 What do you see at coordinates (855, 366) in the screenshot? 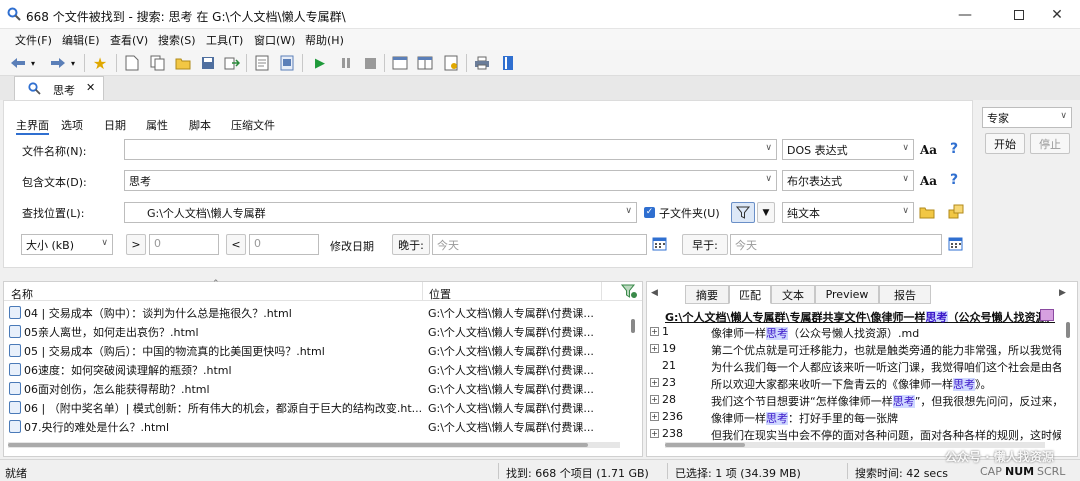
I see `match-row: 21 为什么我们每一个人都应该来听一听这门课，我觉得咱们这个社会是由各种` at bounding box center [855, 366].